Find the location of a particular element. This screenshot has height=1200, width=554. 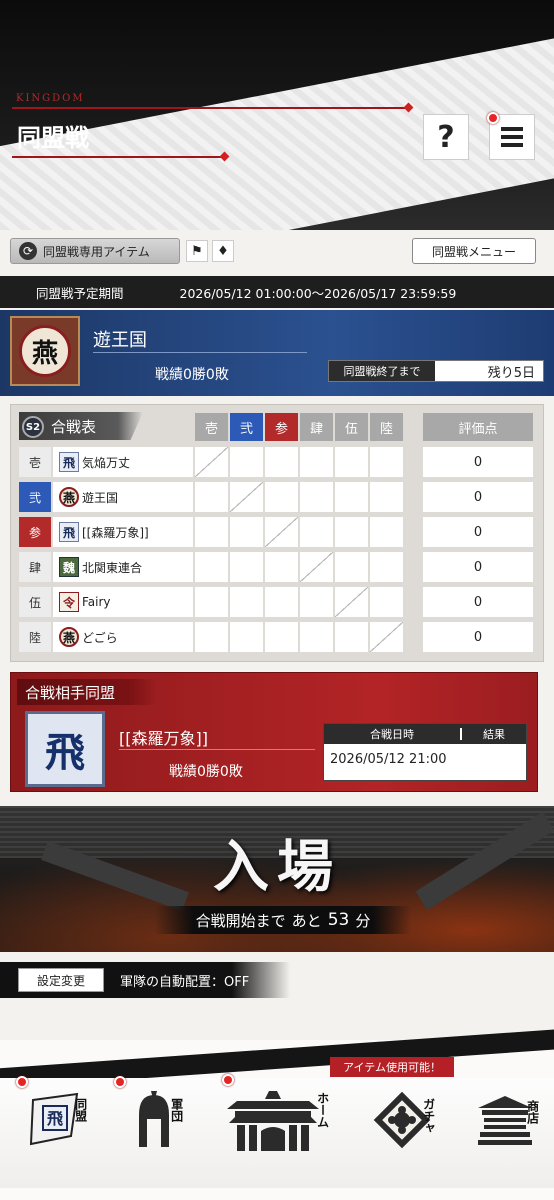

question-icon: ? is located at coordinates (446, 137).